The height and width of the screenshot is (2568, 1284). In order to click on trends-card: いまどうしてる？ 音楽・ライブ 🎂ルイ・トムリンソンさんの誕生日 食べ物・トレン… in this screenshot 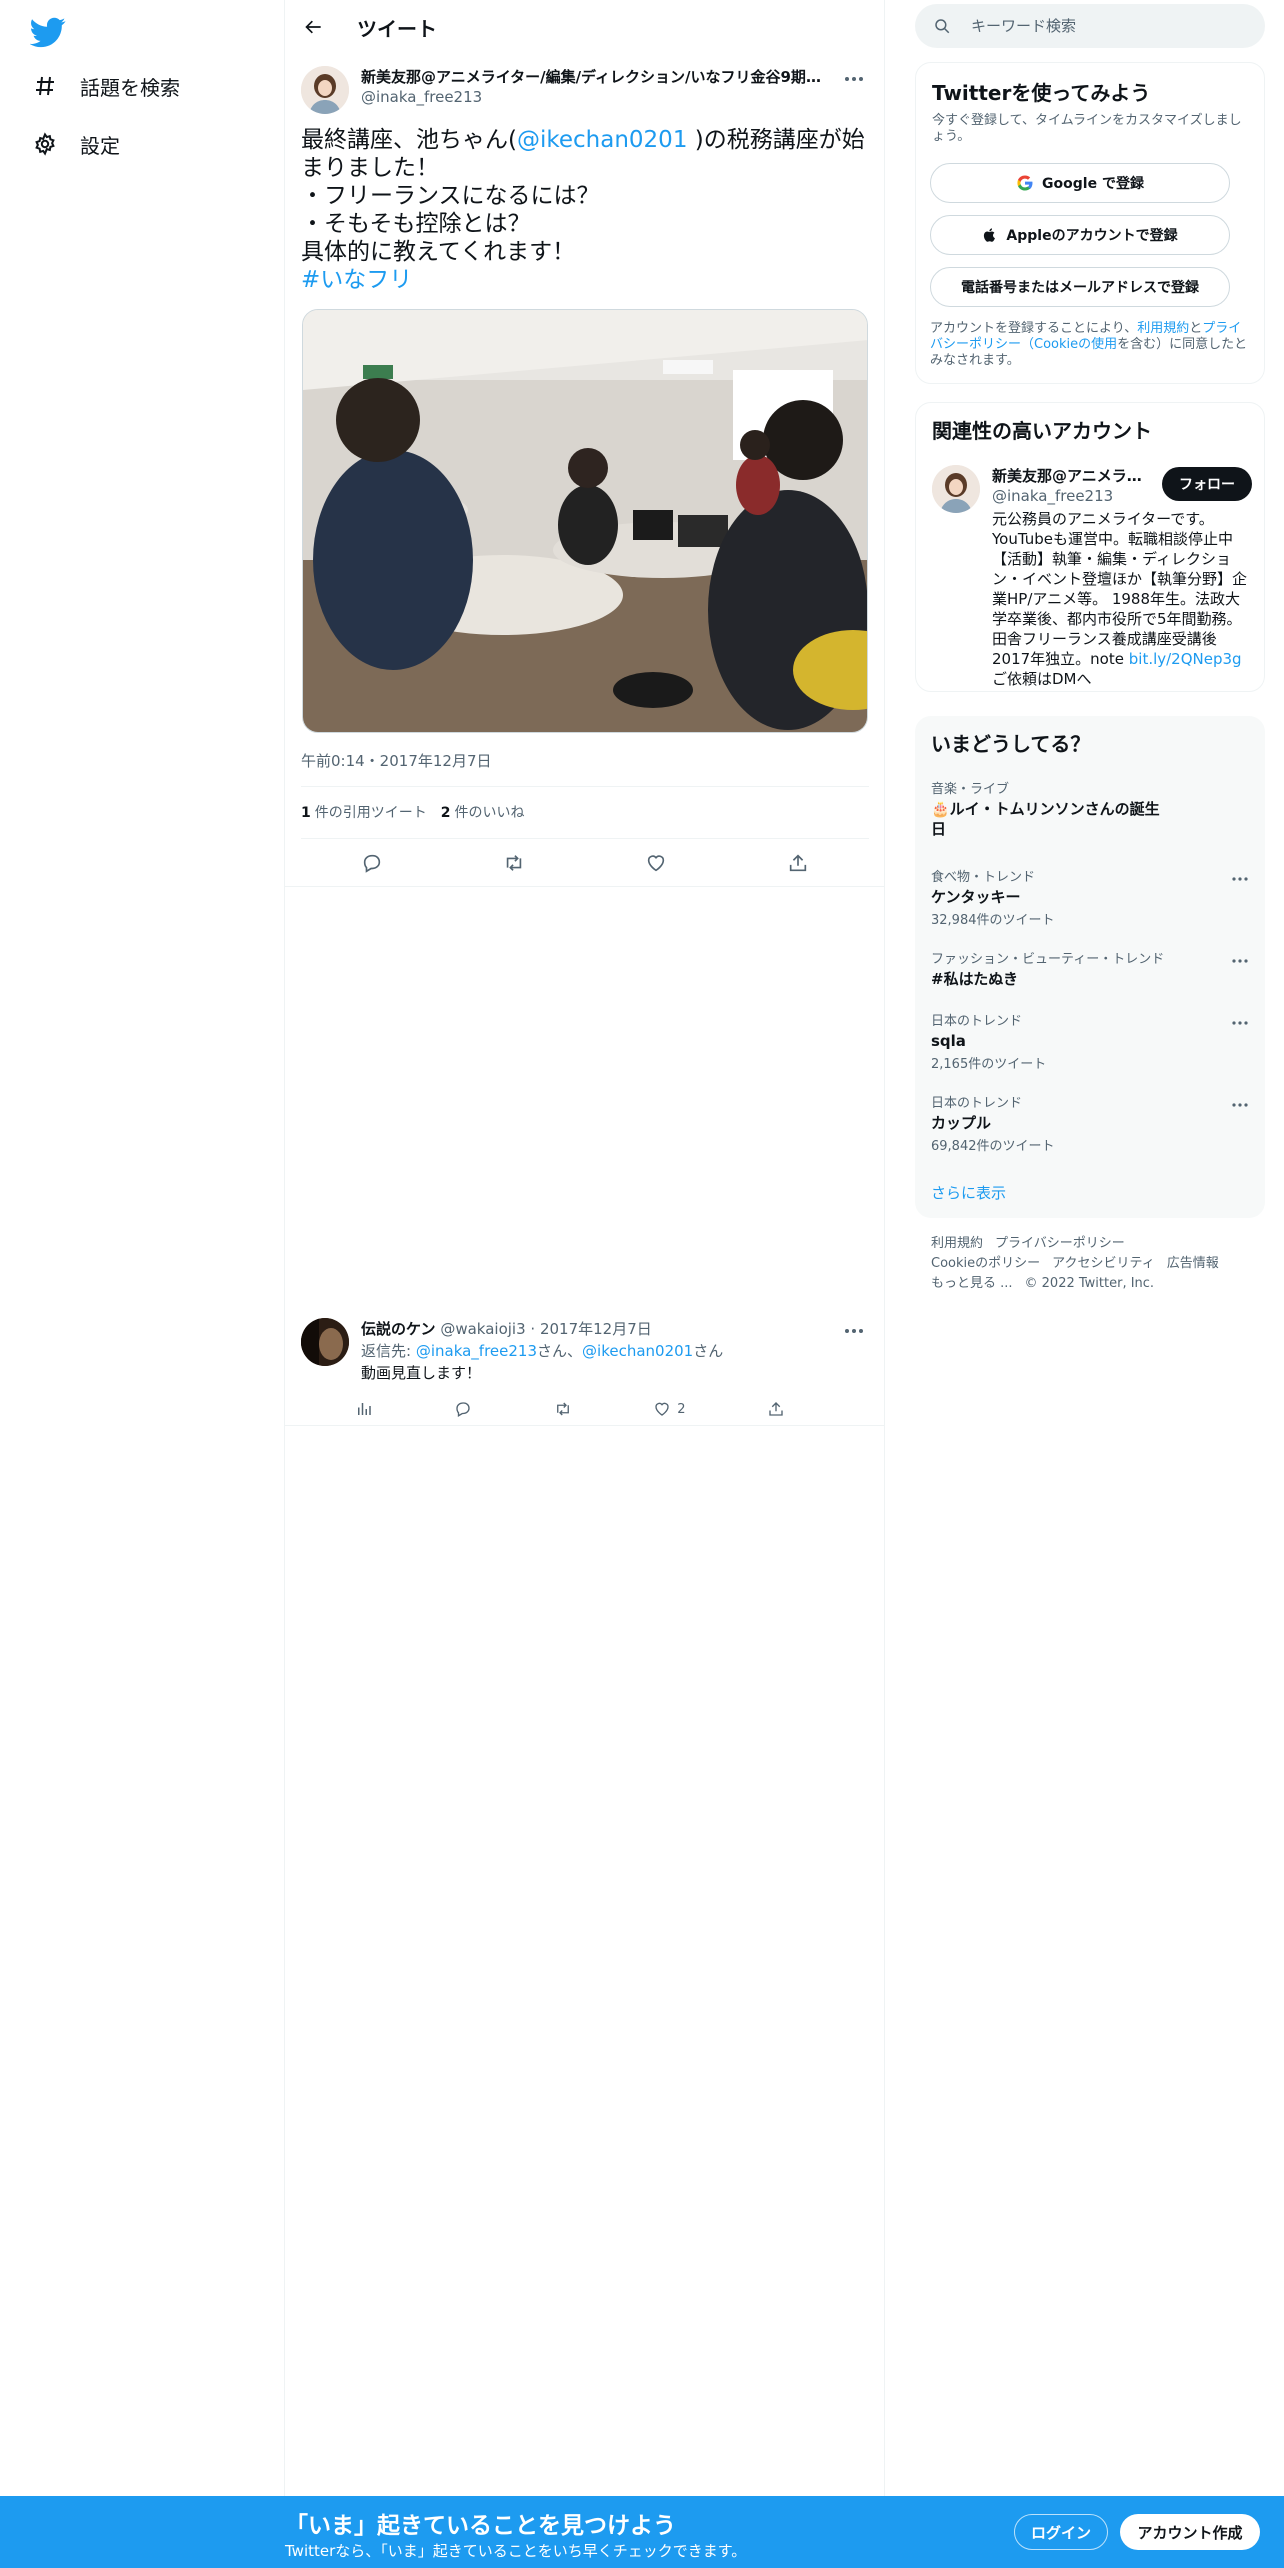, I will do `click(1090, 967)`.